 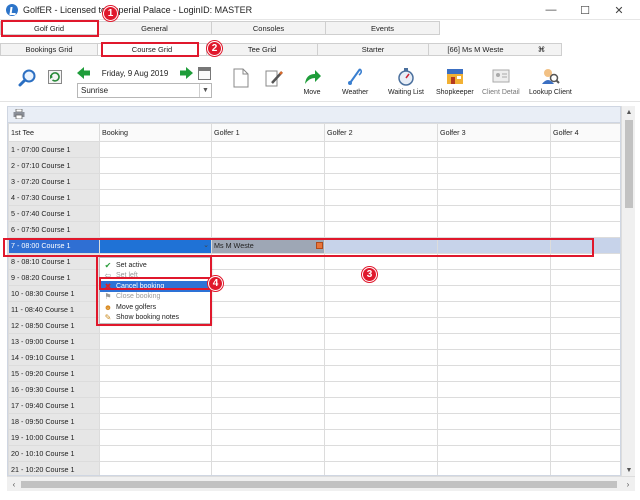 I want to click on grid-row: 18 - 09:50 Course 1, so click(x=314, y=421).